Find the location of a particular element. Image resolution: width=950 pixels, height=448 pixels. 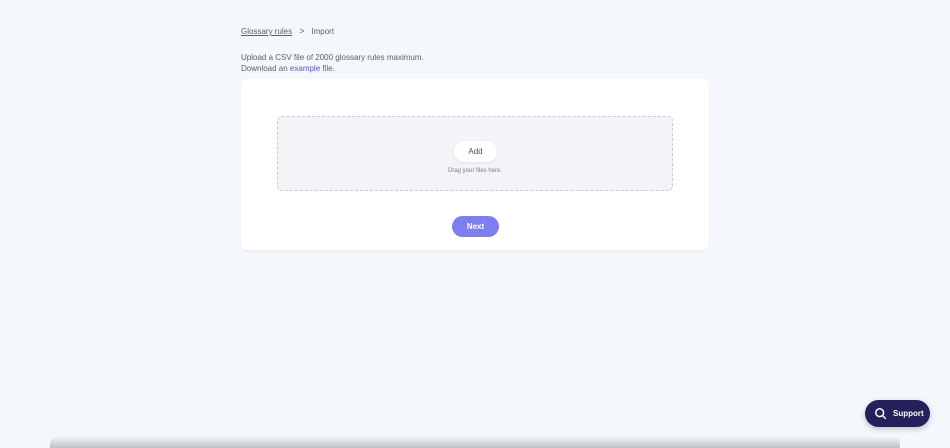

file-dropzone: Add Drag your files here. is located at coordinates (475, 153).